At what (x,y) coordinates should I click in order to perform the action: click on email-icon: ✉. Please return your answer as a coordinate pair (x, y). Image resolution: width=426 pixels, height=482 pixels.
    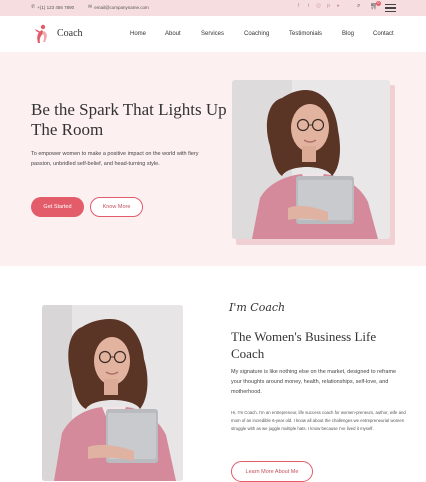
    Looking at the image, I should click on (90, 7).